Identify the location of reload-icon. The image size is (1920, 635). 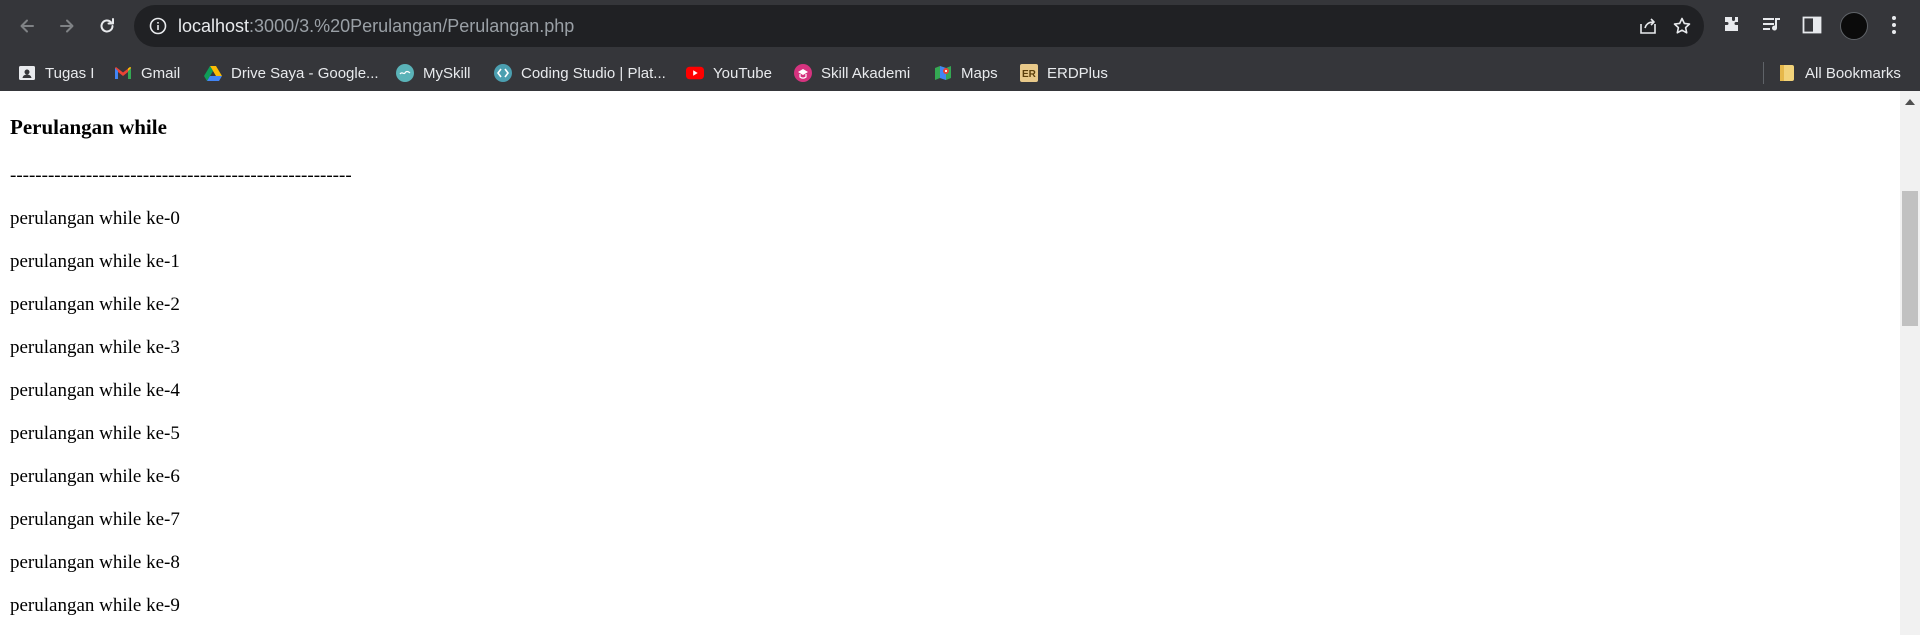
(107, 25).